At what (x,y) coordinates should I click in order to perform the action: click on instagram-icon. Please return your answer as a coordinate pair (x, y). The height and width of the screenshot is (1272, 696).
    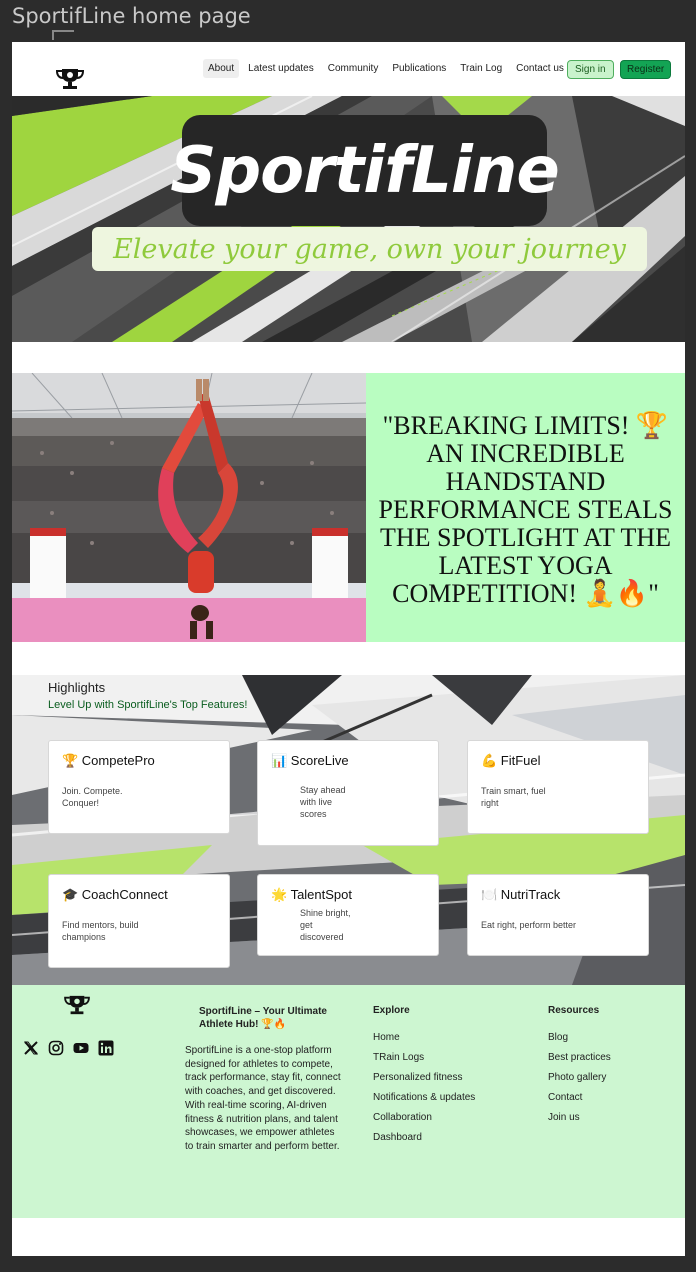
    Looking at the image, I should click on (56, 1048).